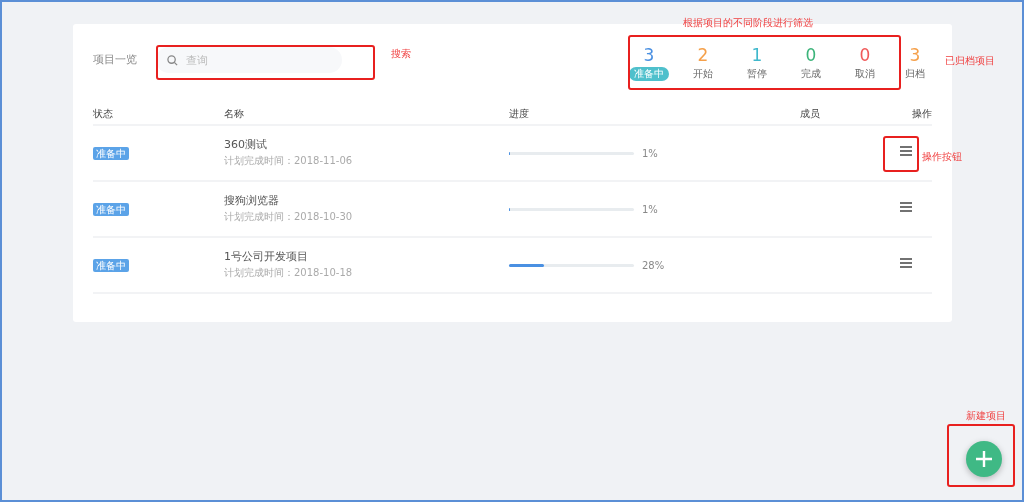 This screenshot has height=502, width=1024. What do you see at coordinates (915, 63) in the screenshot?
I see `archive-tab: 3 归档` at bounding box center [915, 63].